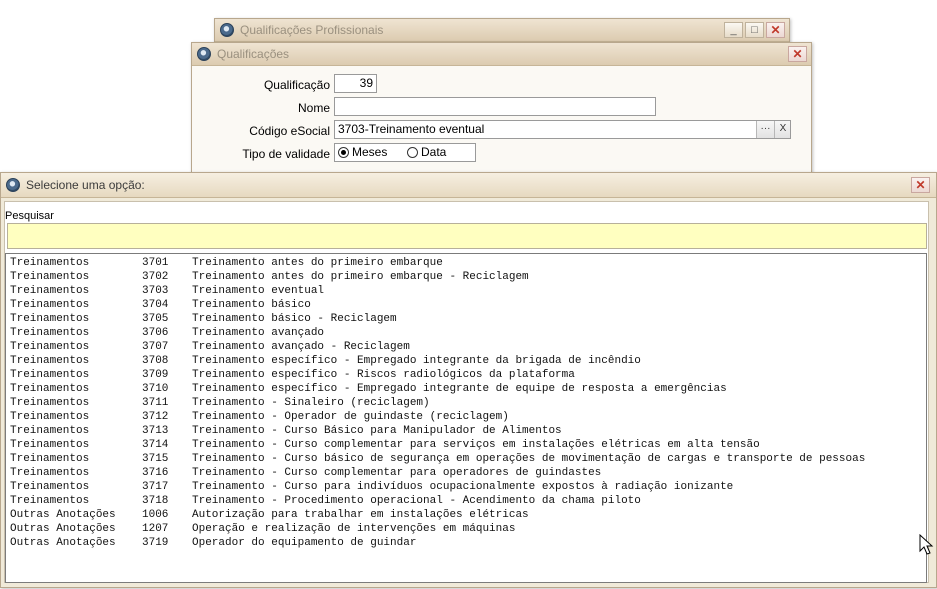 The width and height of the screenshot is (937, 589). I want to click on code-cell: 3704, so click(155, 305).